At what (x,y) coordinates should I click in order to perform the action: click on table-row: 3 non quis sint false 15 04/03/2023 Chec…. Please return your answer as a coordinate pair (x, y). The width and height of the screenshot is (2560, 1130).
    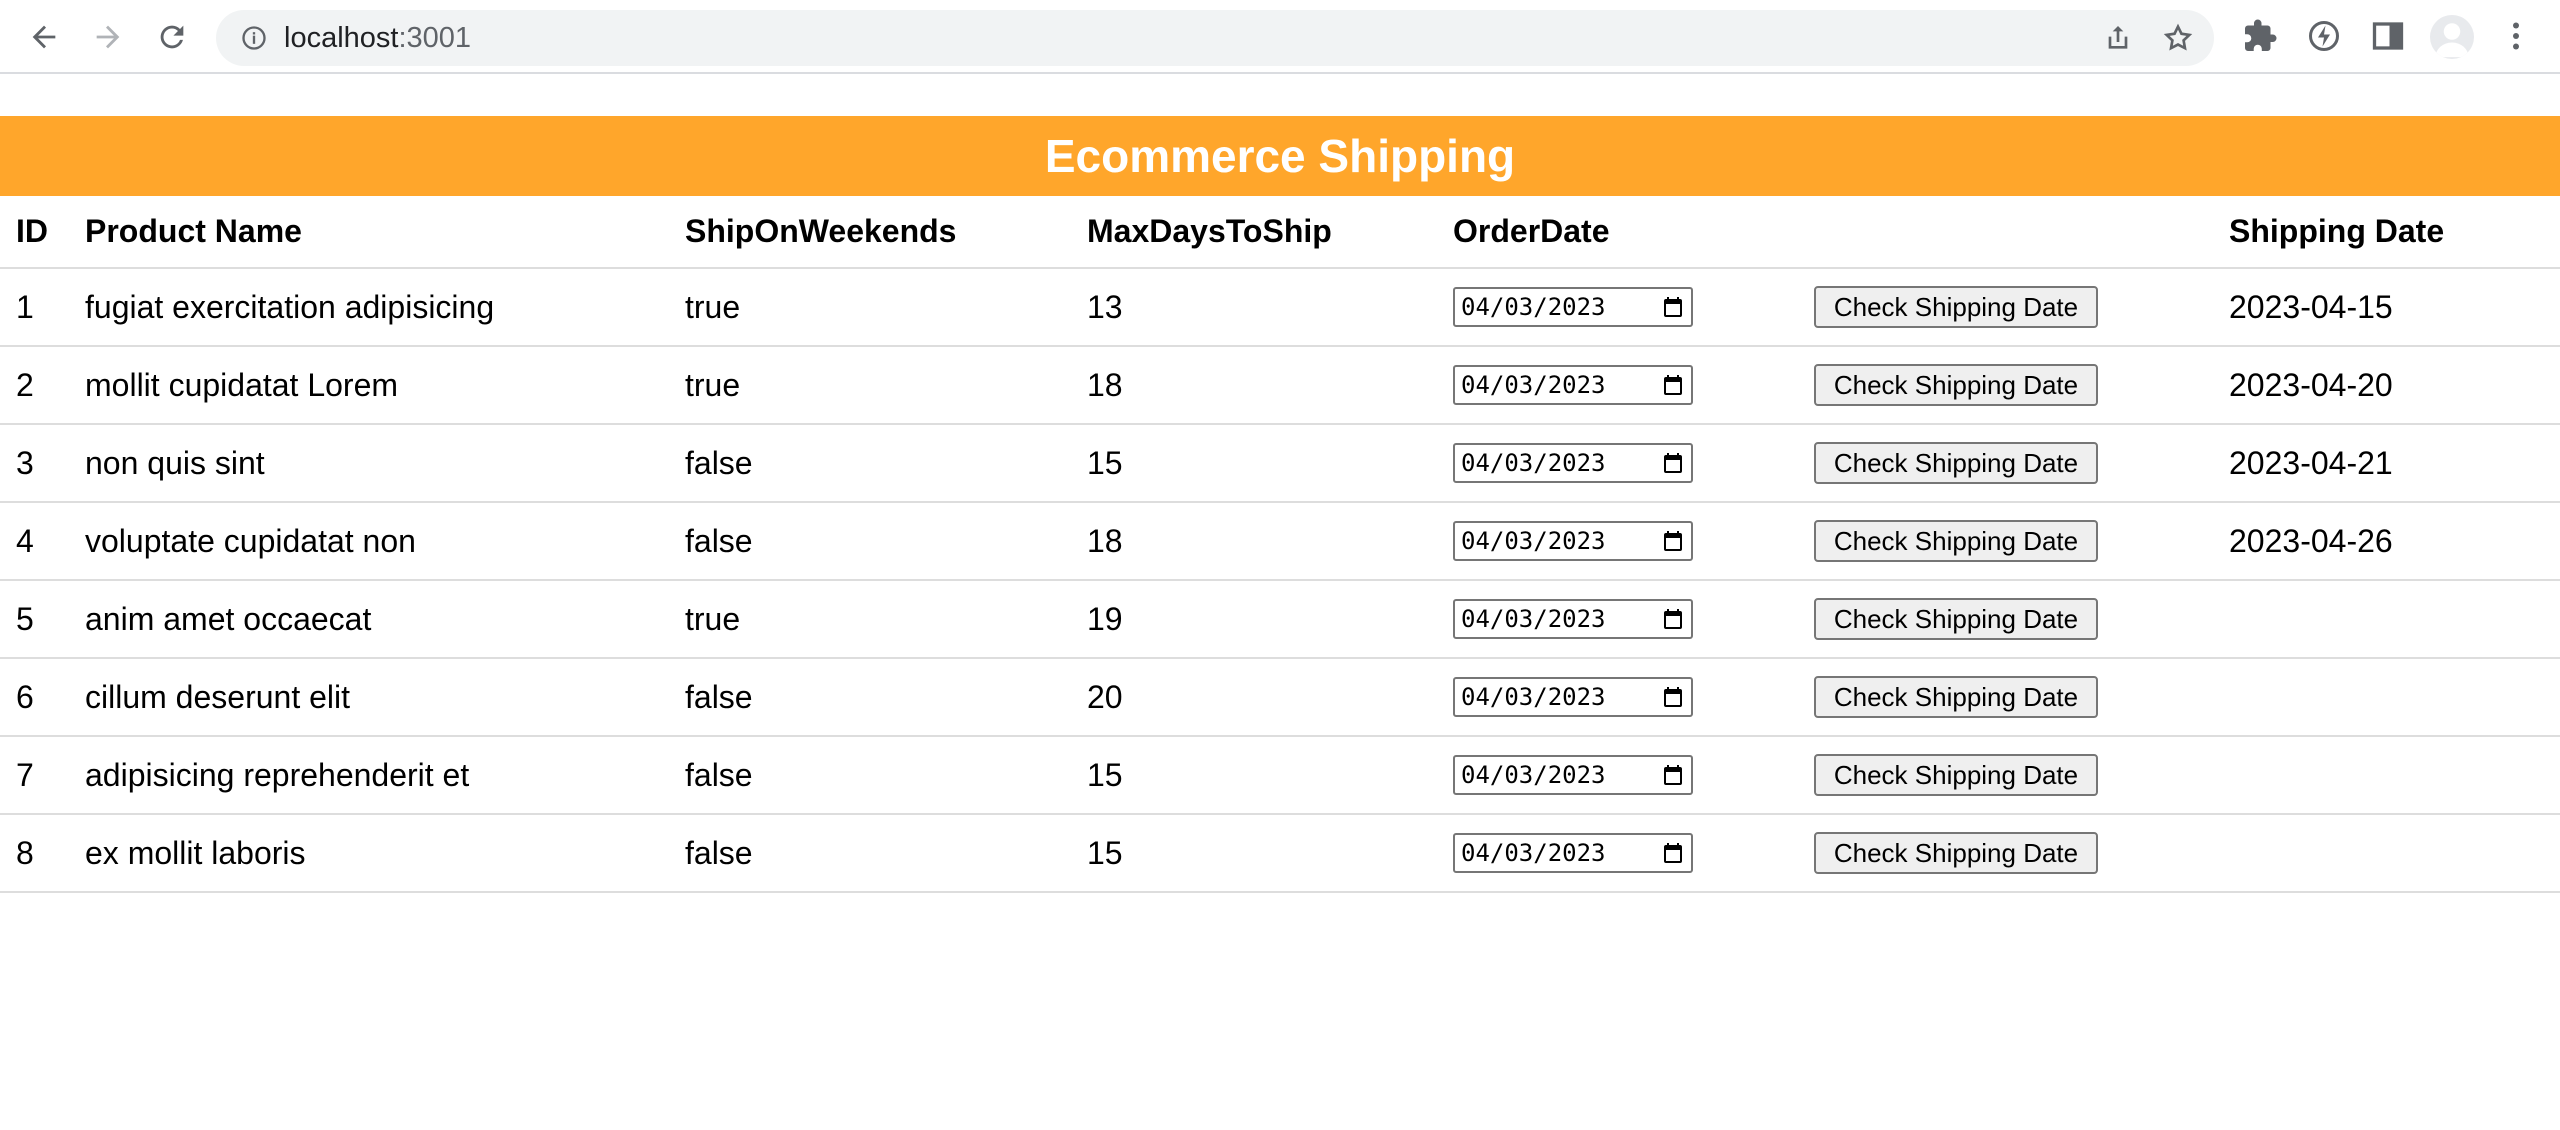
    Looking at the image, I should click on (1280, 463).